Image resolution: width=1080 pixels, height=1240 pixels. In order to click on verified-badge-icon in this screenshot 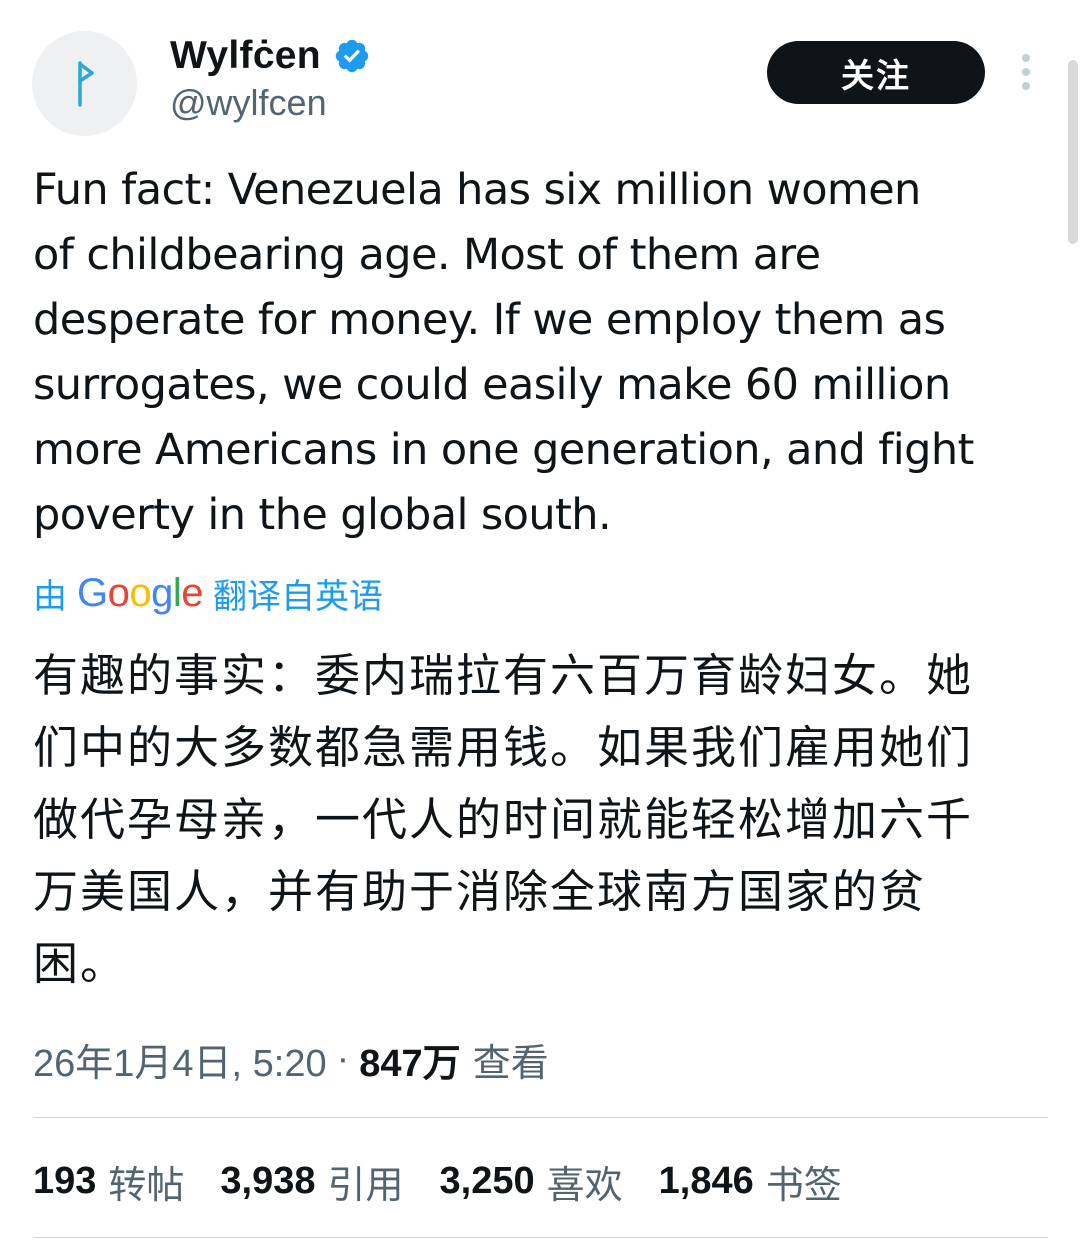, I will do `click(352, 56)`.